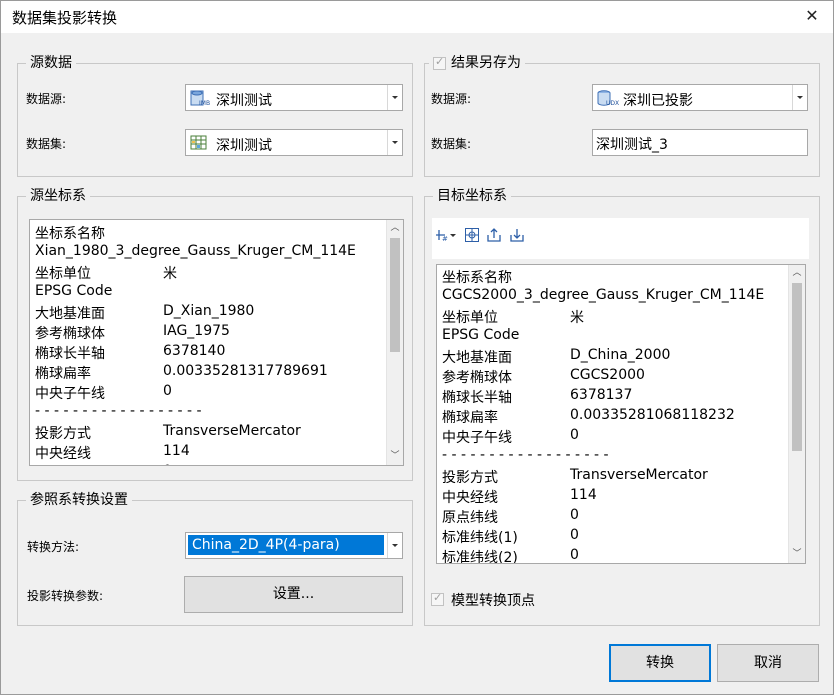 The width and height of the screenshot is (834, 695). What do you see at coordinates (472, 235) in the screenshot?
I see `select-crs-icon` at bounding box center [472, 235].